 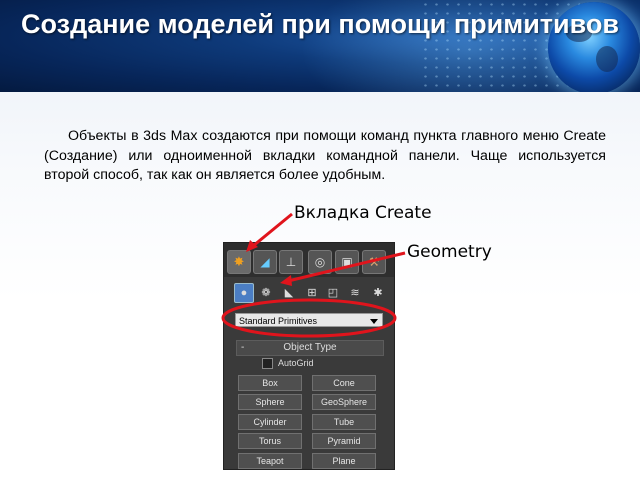 I want to click on plane-button: Plane, so click(x=344, y=461).